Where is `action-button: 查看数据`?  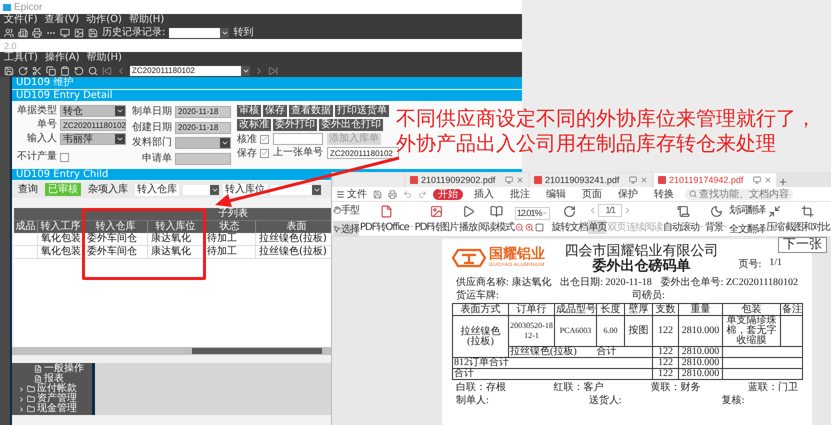 action-button: 查看数据 is located at coordinates (311, 111).